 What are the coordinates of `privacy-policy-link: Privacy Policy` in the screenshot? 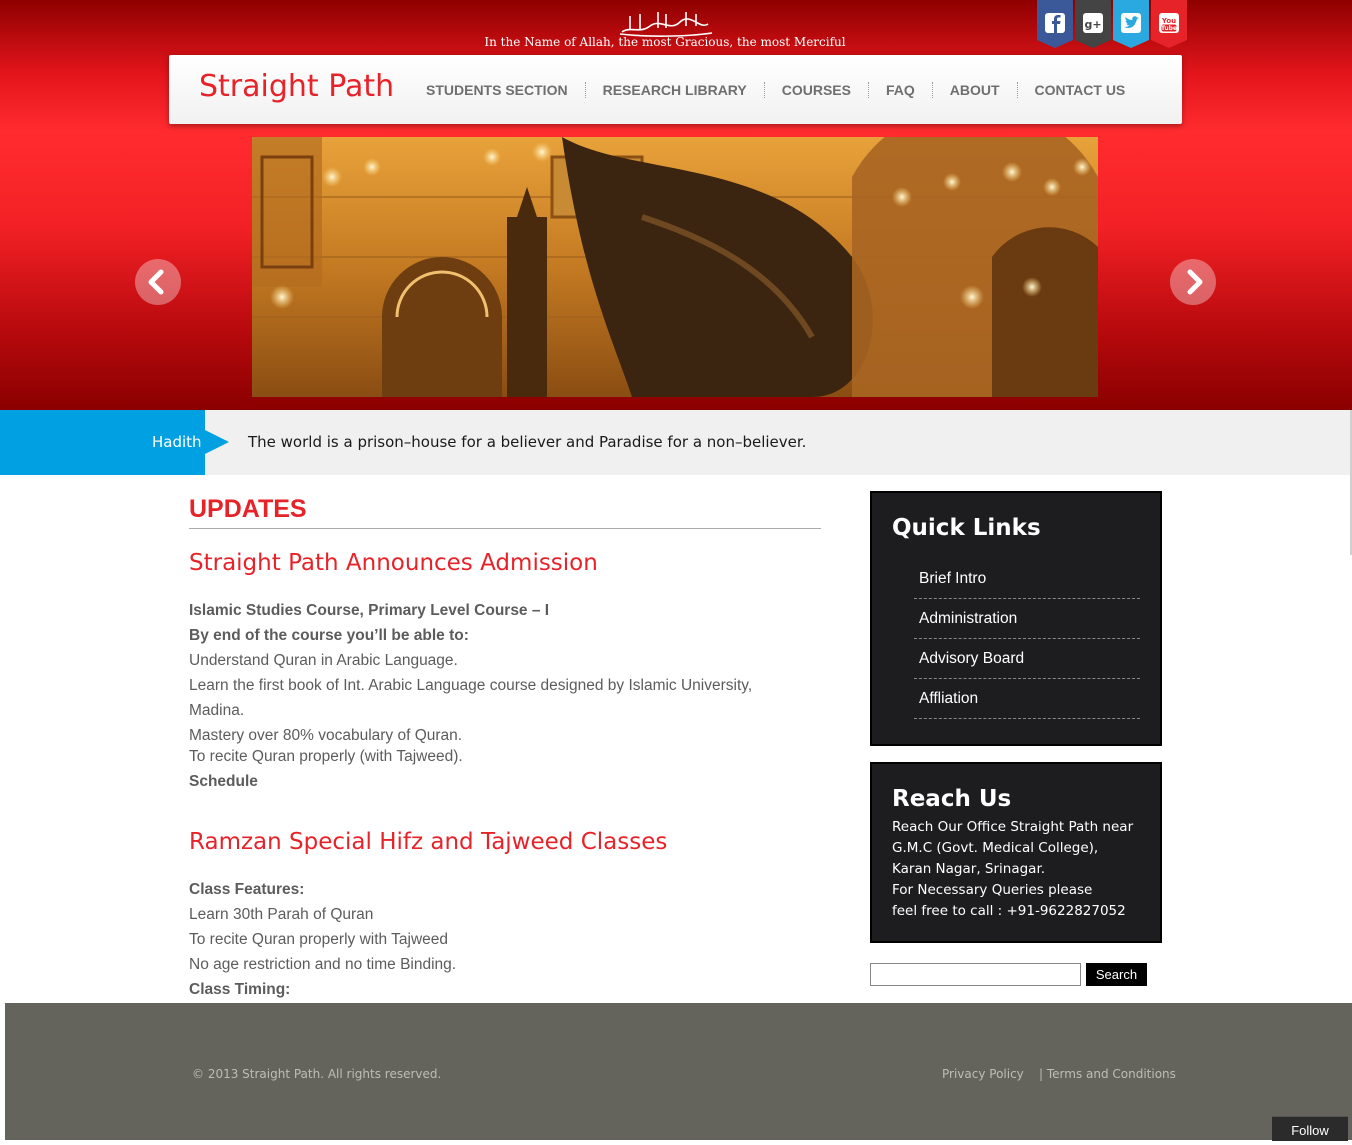 It's located at (983, 1074).